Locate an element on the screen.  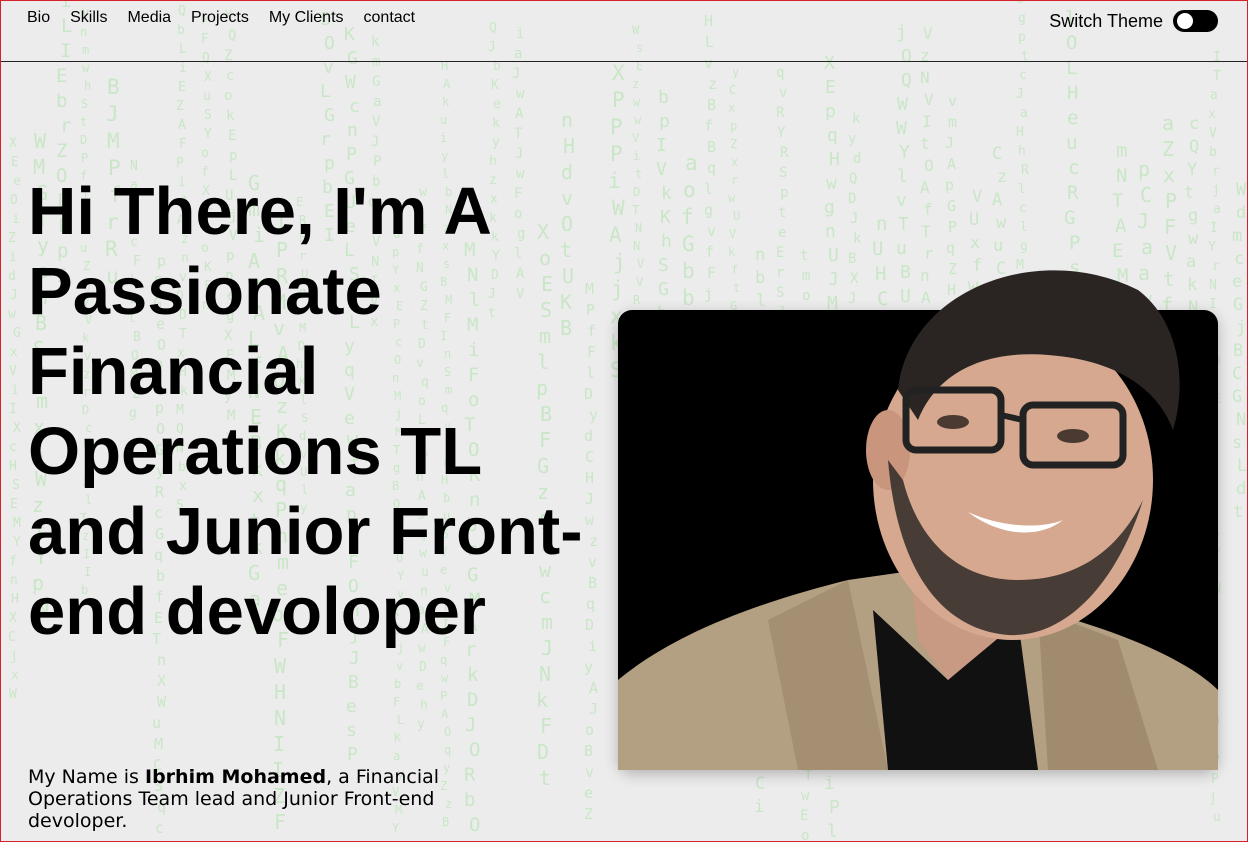
svg-text: C is located at coordinates (760, 784).